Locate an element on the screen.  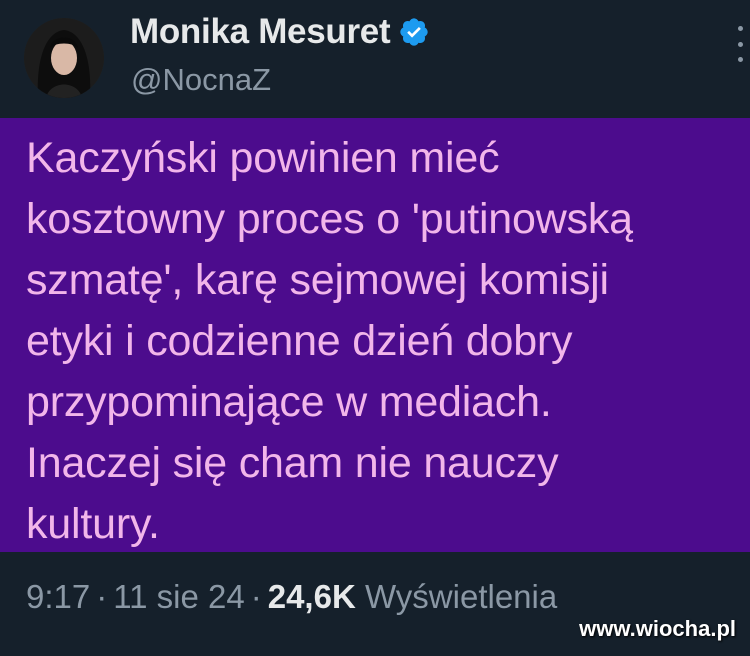
tweet-line: Inaczej się cham nie nauczy is located at coordinates (292, 463).